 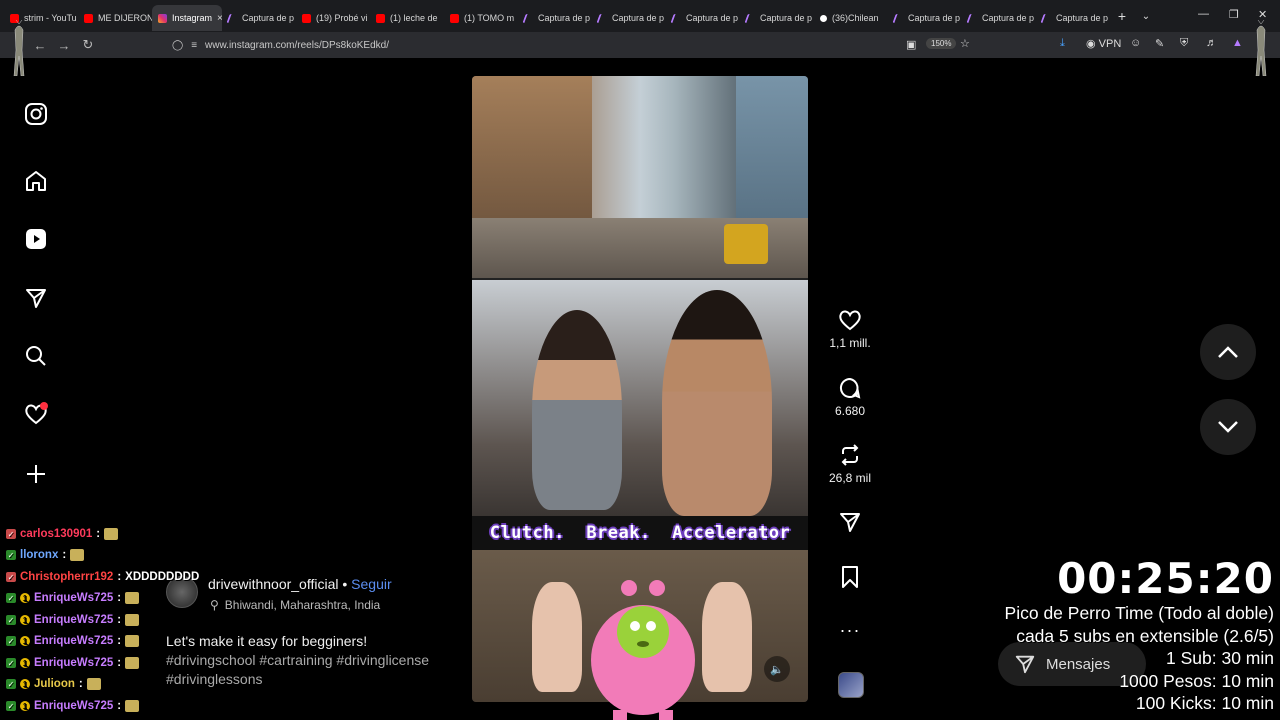 What do you see at coordinates (850, 320) in the screenshot?
I see `heart-icon` at bounding box center [850, 320].